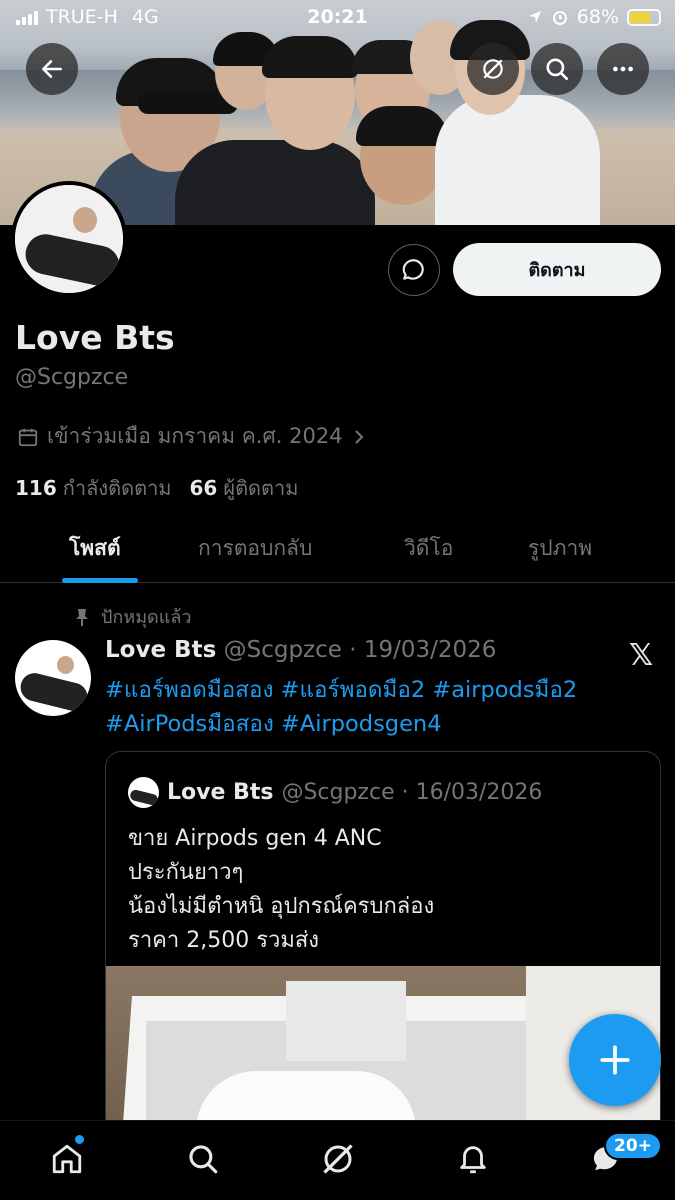 This screenshot has width=675, height=1200. I want to click on product-tab, so click(346, 1021).